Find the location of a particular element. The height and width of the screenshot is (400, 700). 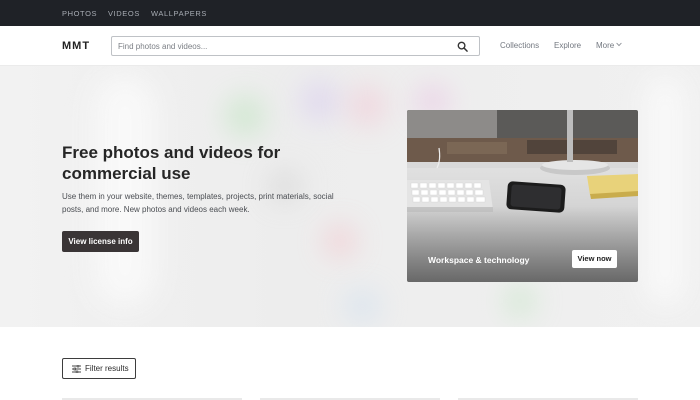

sliders-icon is located at coordinates (76, 369).